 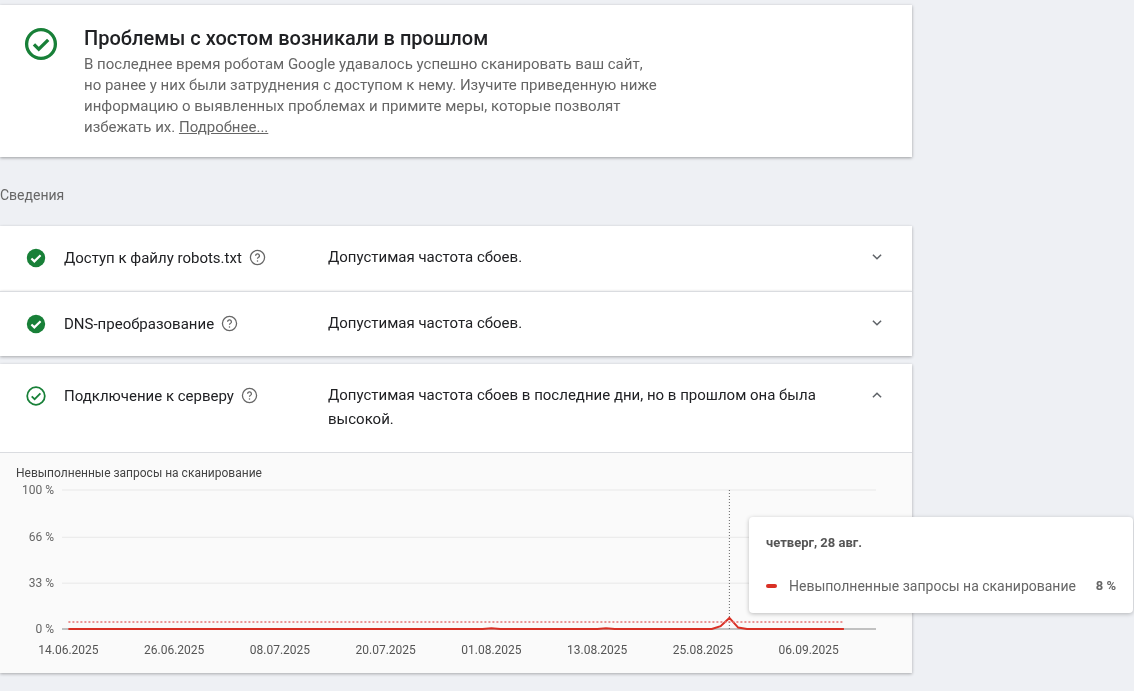 What do you see at coordinates (38, 490) in the screenshot?
I see `y-tick-label: 100 %` at bounding box center [38, 490].